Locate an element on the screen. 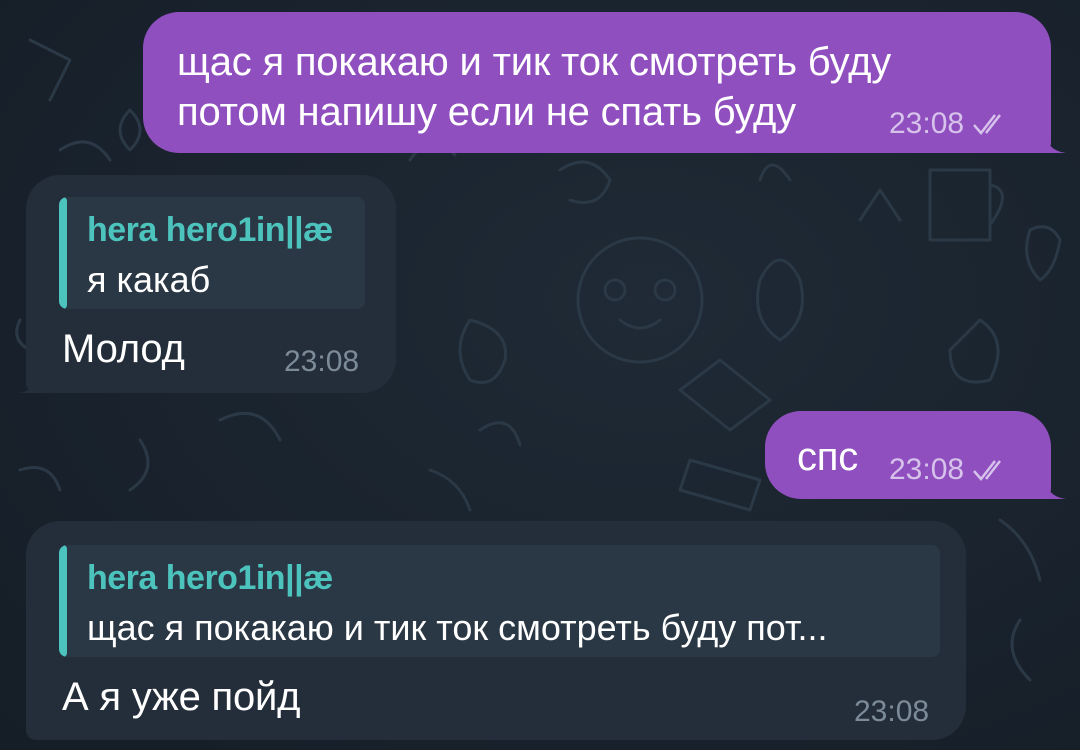 This screenshot has height=750, width=1080. reply-preview: hera hero1in||æ я какаб is located at coordinates (212, 253).